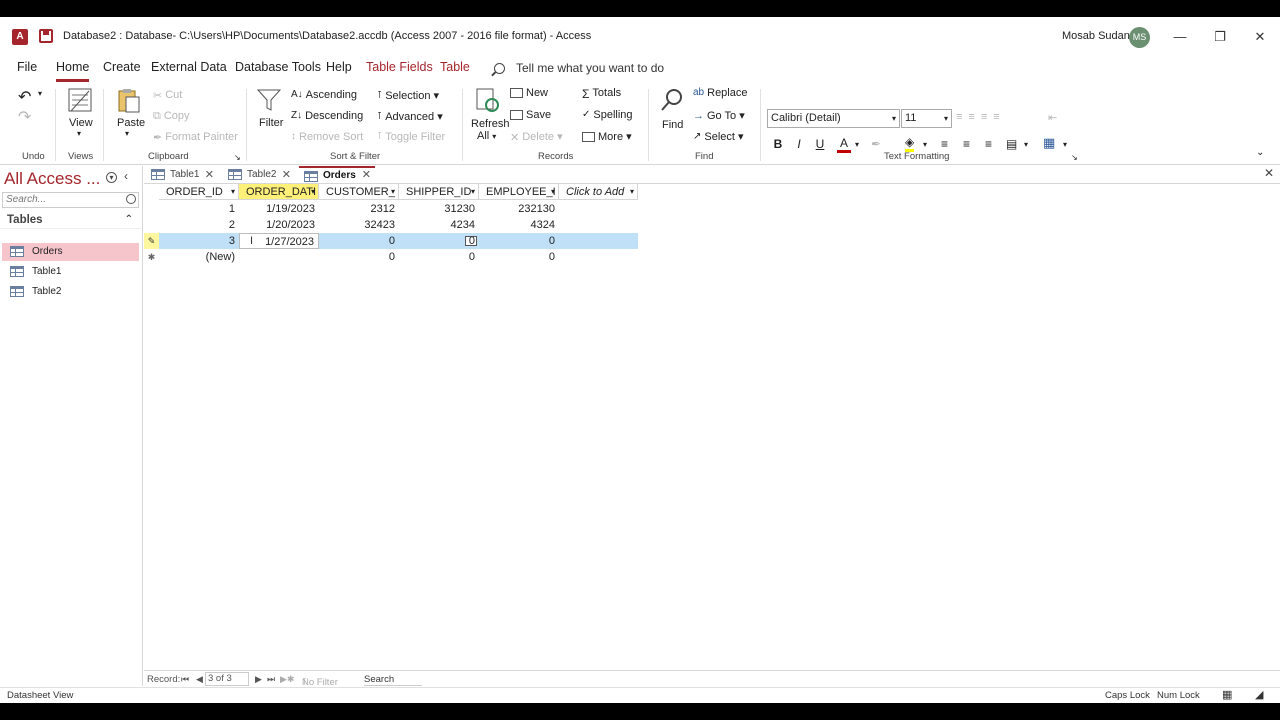  What do you see at coordinates (287, 679) in the screenshot?
I see `new-empty-record-icon: ▶✱` at bounding box center [287, 679].